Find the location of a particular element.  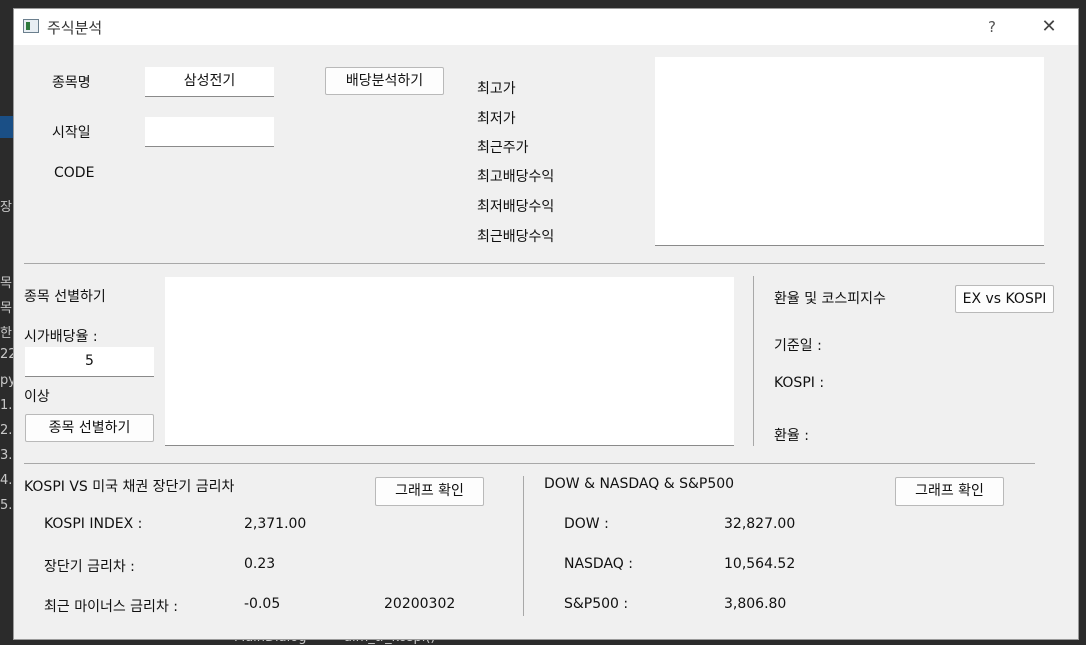

window-title: 주식분석 is located at coordinates (75, 28).